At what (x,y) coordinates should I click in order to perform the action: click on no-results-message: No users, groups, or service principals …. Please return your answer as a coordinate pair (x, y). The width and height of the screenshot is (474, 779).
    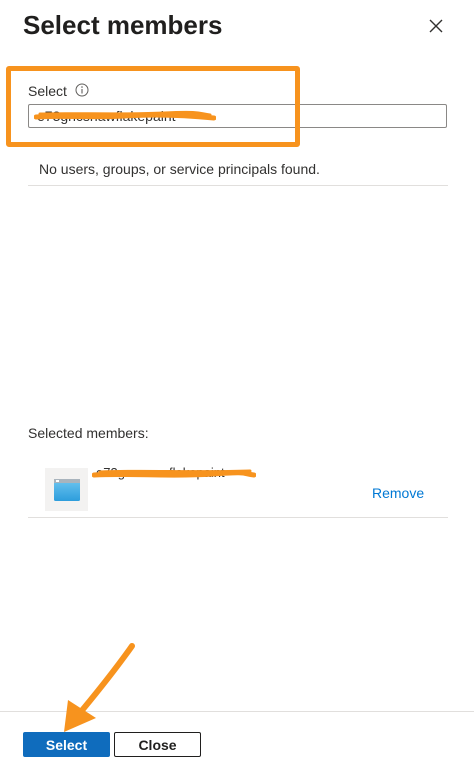
    Looking at the image, I should click on (179, 169).